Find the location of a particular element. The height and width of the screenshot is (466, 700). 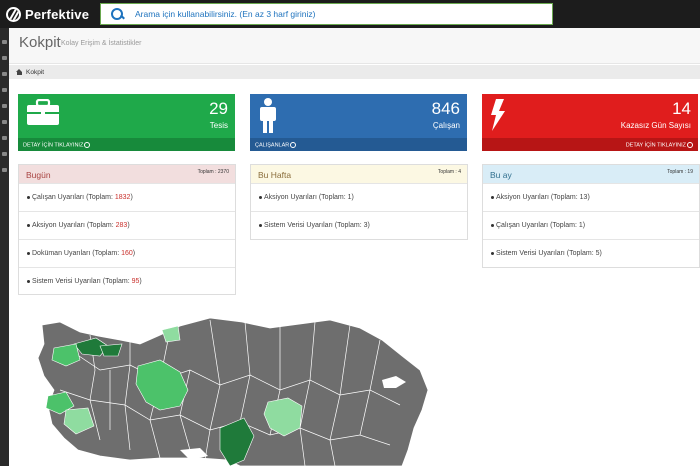

search-icon is located at coordinates (116, 14).